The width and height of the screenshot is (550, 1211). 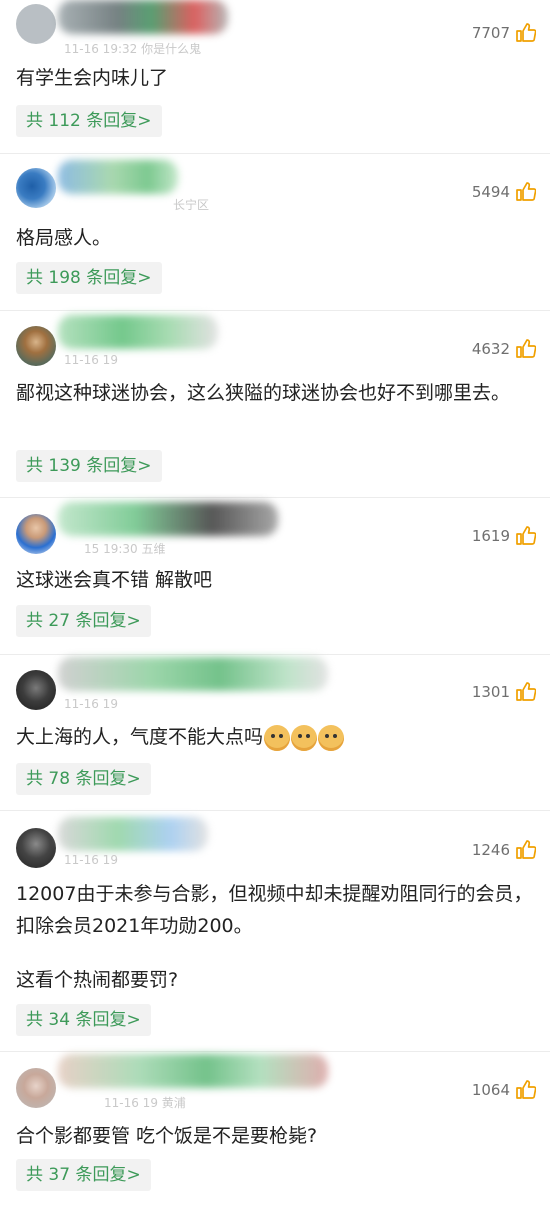 I want to click on comment-header: 长宁区 5494, so click(x=275, y=184).